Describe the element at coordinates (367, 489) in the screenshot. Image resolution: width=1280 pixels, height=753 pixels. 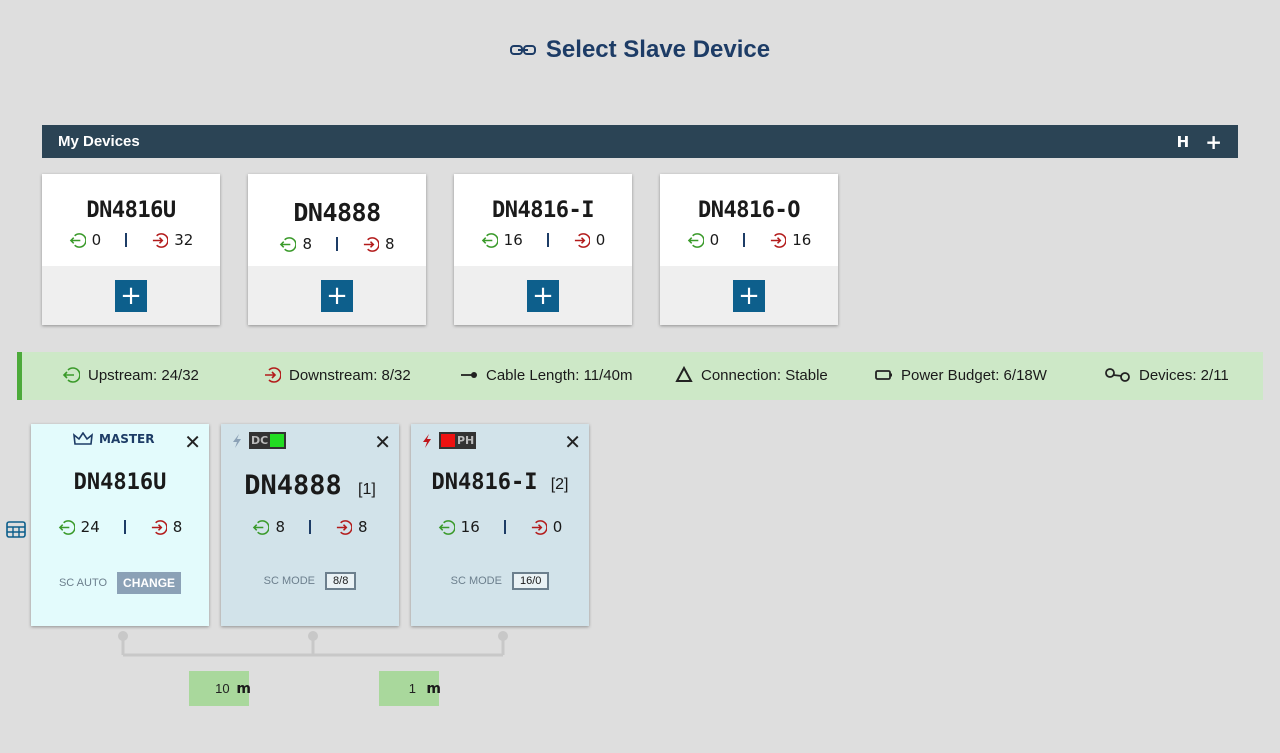
I see `device-index: [1]` at that location.